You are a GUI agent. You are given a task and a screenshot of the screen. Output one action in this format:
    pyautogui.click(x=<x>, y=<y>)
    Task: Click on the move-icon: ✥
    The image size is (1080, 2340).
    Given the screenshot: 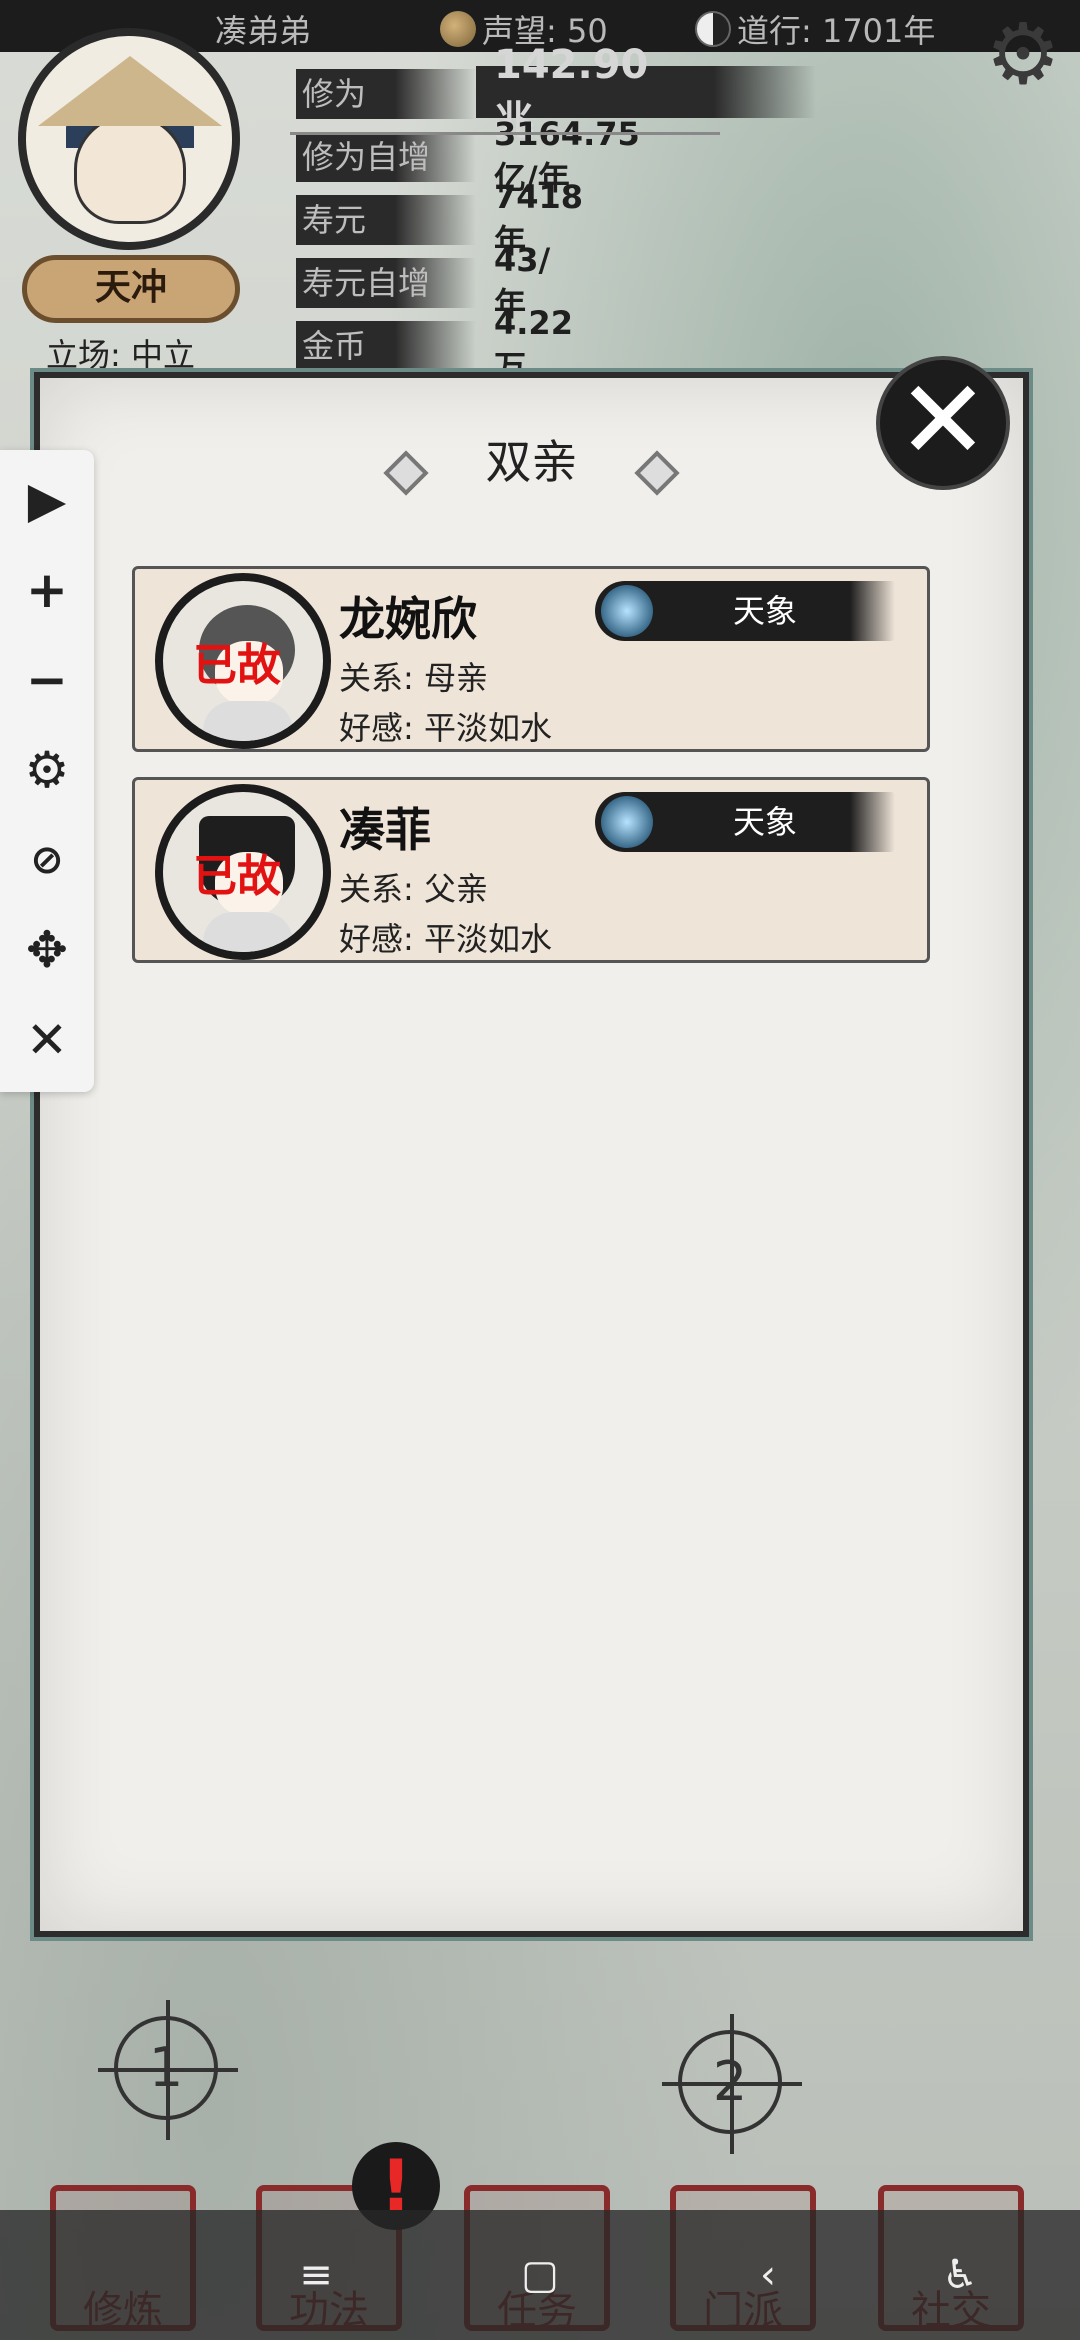 What is the action you would take?
    pyautogui.click(x=47, y=950)
    